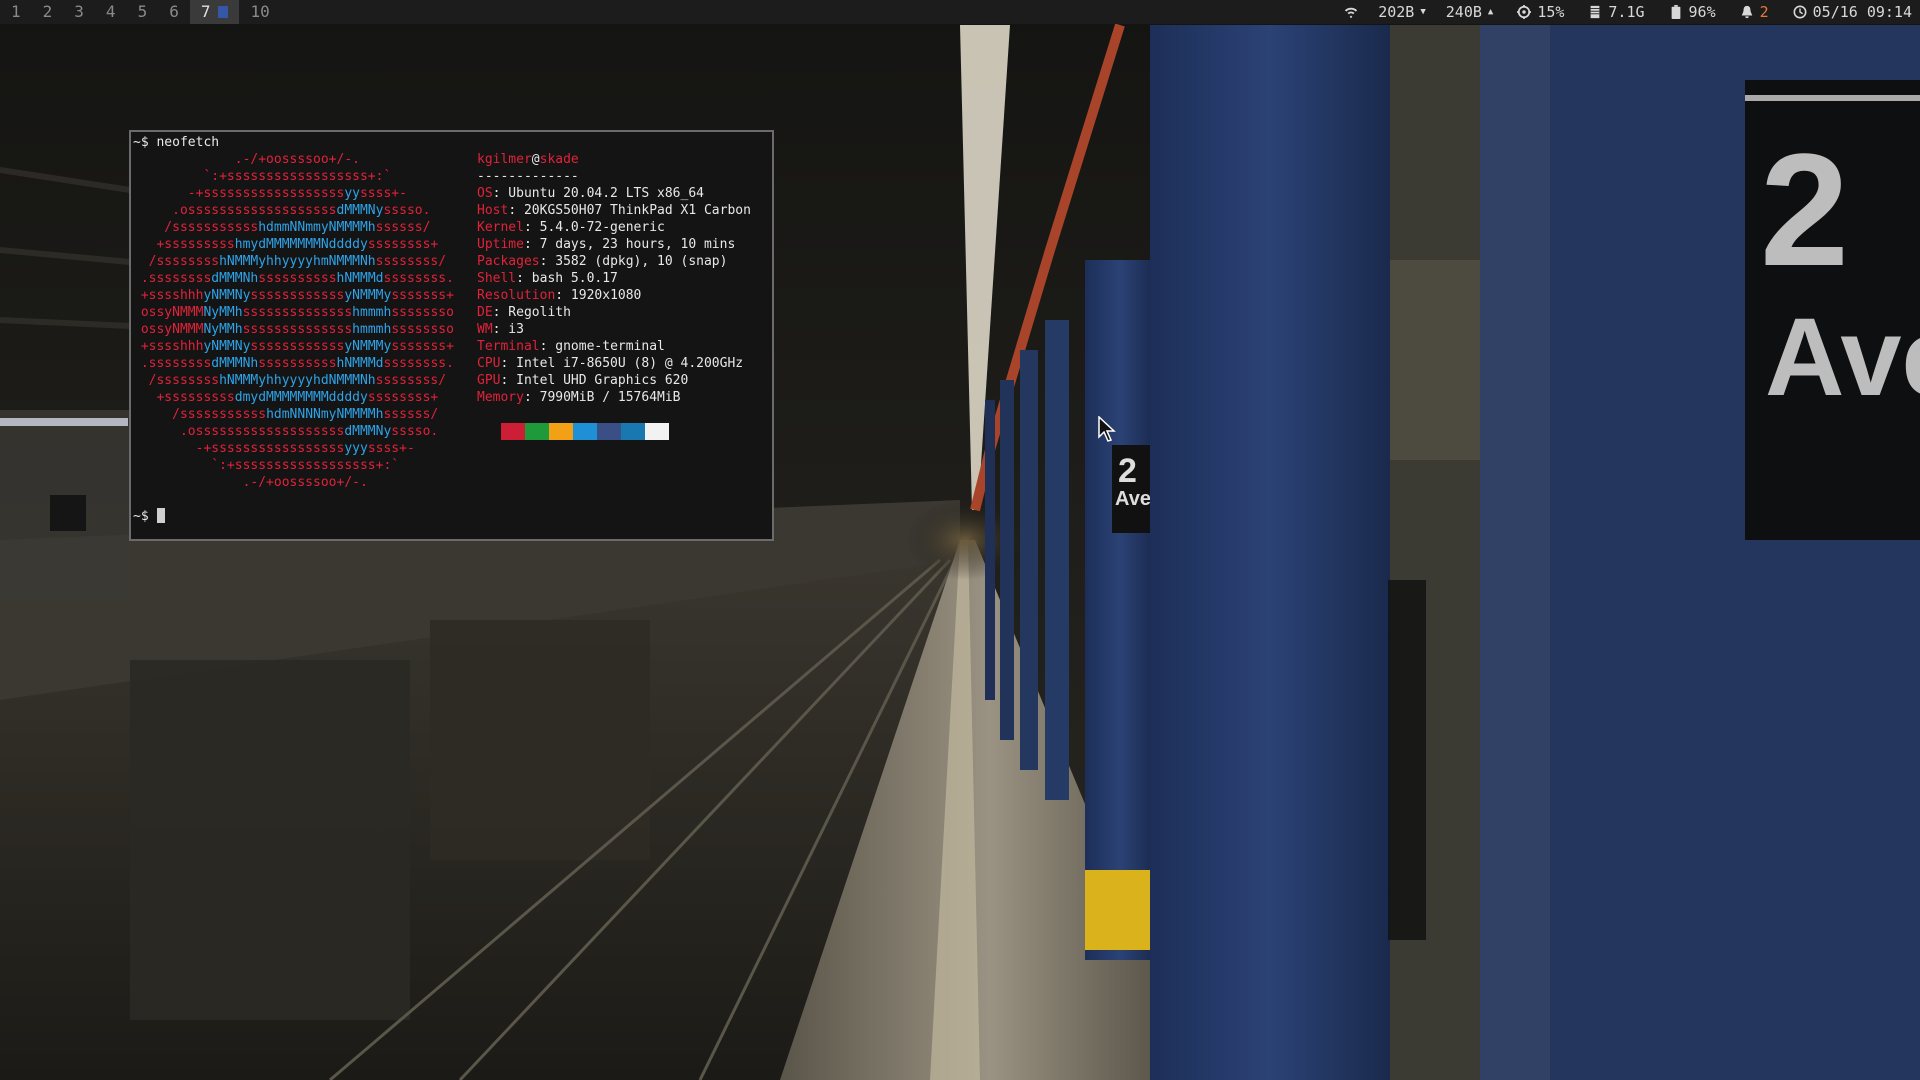  Describe the element at coordinates (1396, 12) in the screenshot. I see `net-down-value: 202B` at that location.